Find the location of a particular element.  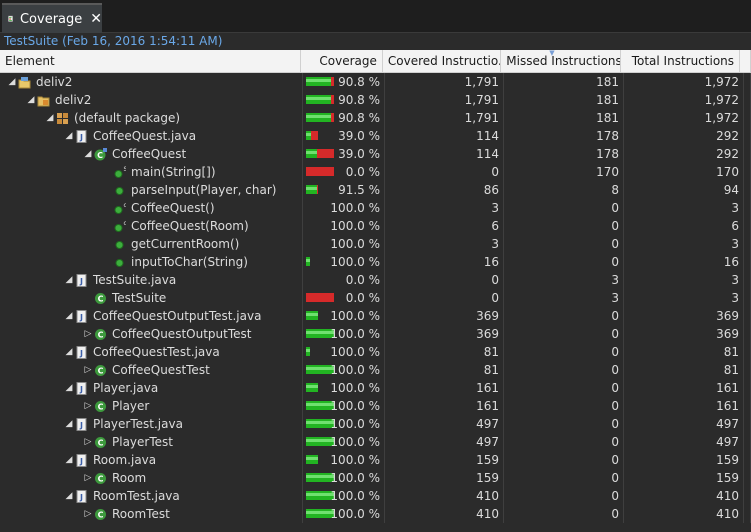

table-row: ◢ J TestSuite.java 0.0 % 0 3 3 is located at coordinates (375, 280).